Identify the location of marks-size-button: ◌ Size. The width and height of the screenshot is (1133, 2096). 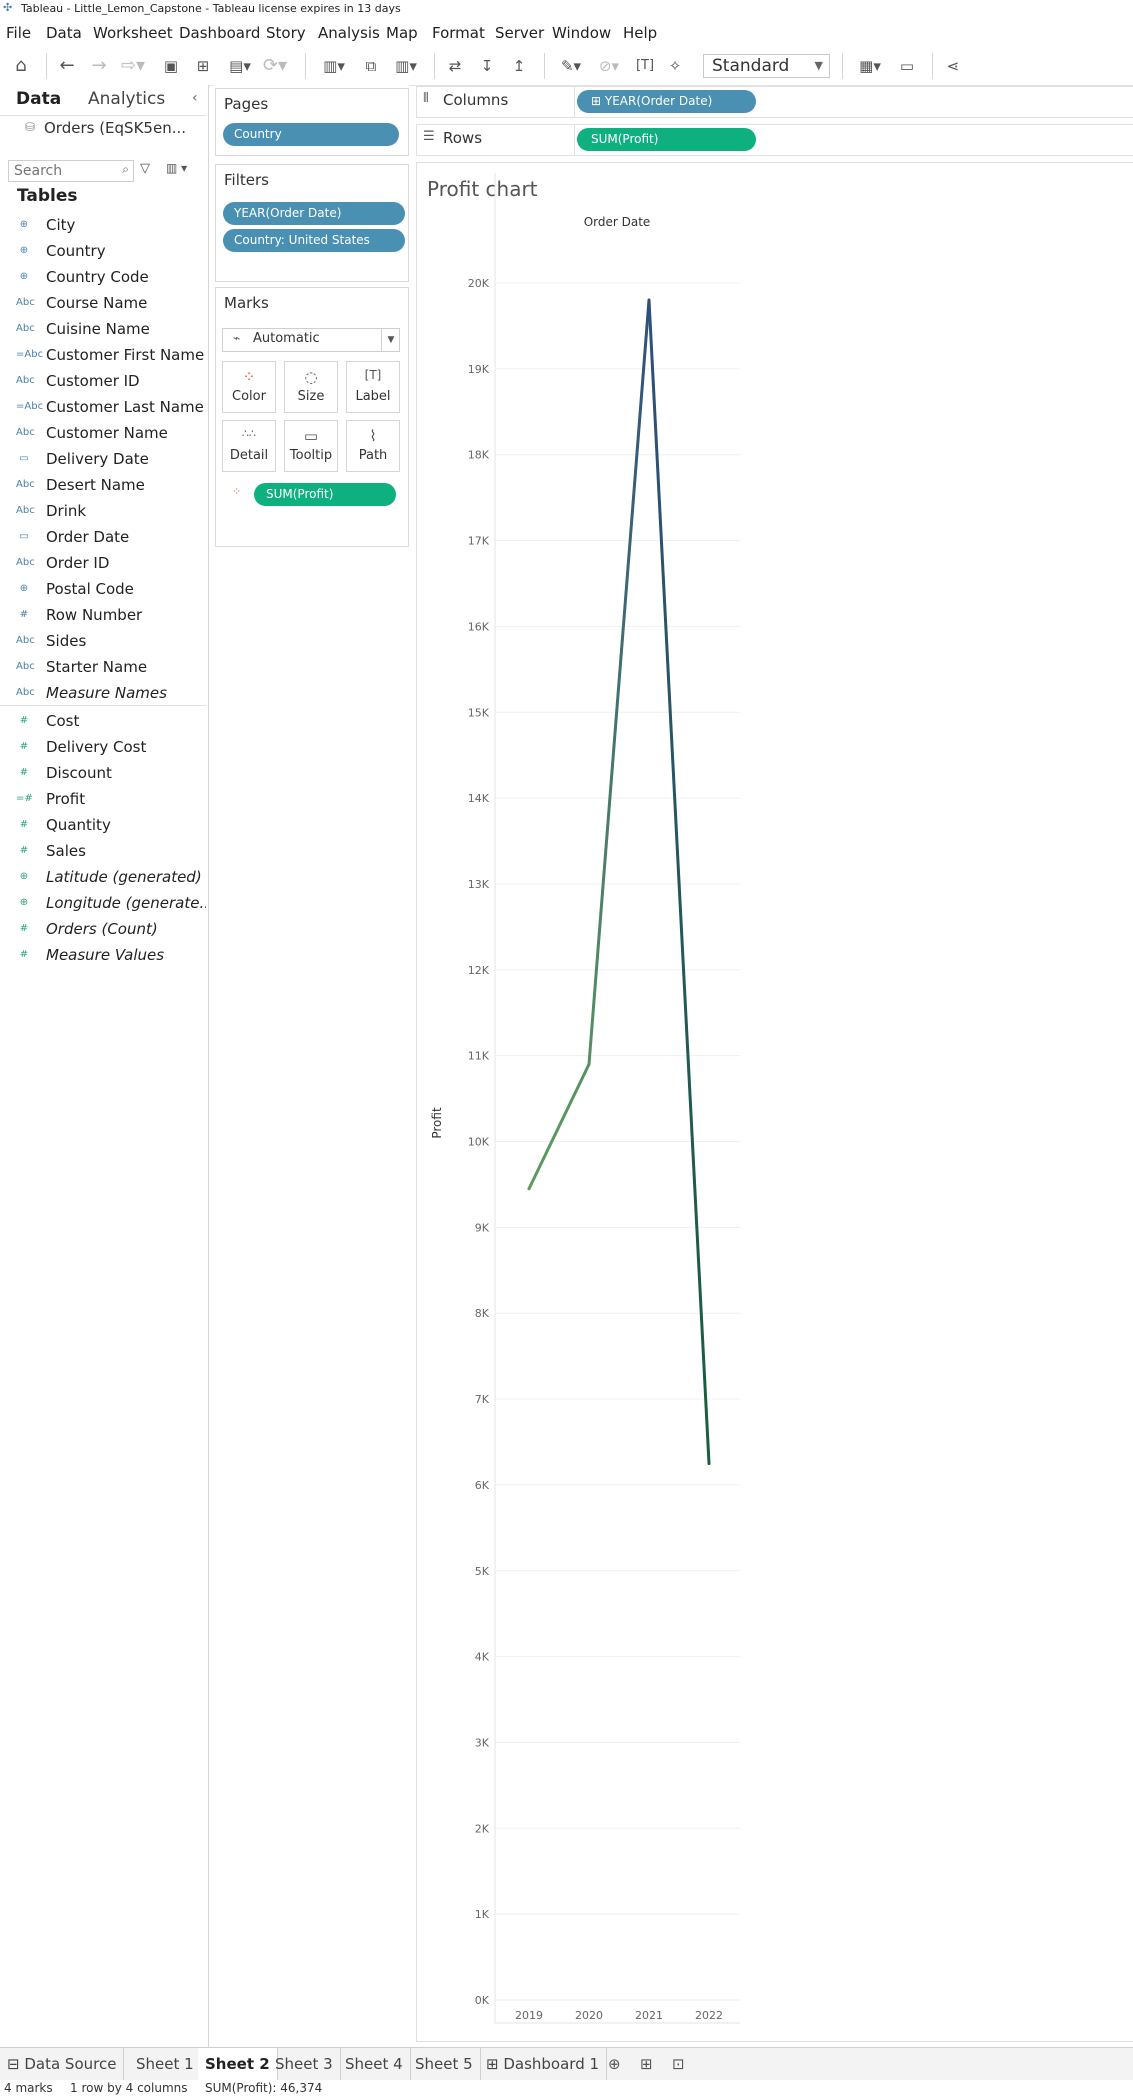
(311, 387).